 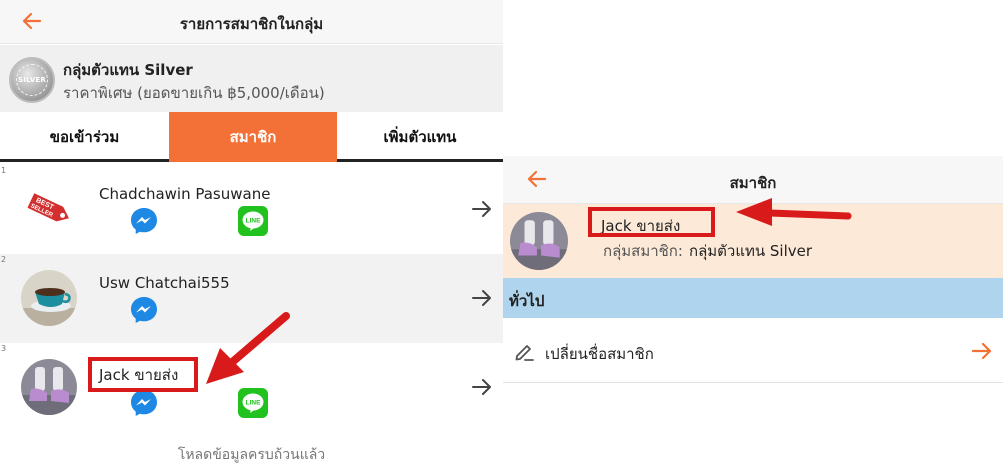 What do you see at coordinates (251, 455) in the screenshot?
I see `load-complete-note: โหลดข้อมูลครบถ้วนแล้ว` at bounding box center [251, 455].